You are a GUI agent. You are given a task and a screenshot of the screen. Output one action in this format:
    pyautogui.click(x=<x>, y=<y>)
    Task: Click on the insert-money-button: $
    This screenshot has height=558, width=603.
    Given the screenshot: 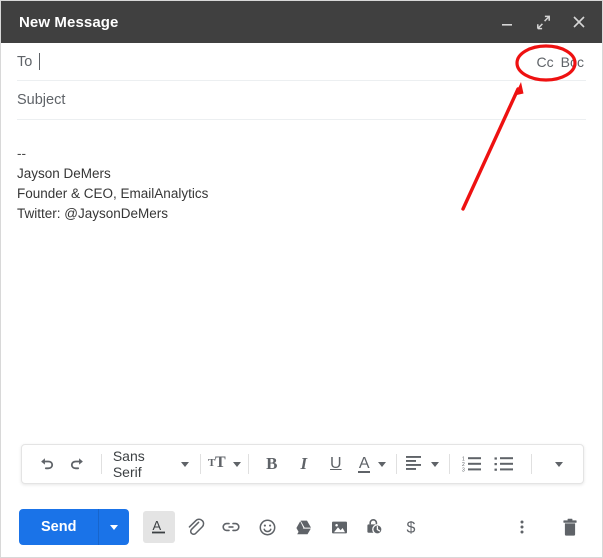 What is the action you would take?
    pyautogui.click(x=411, y=527)
    